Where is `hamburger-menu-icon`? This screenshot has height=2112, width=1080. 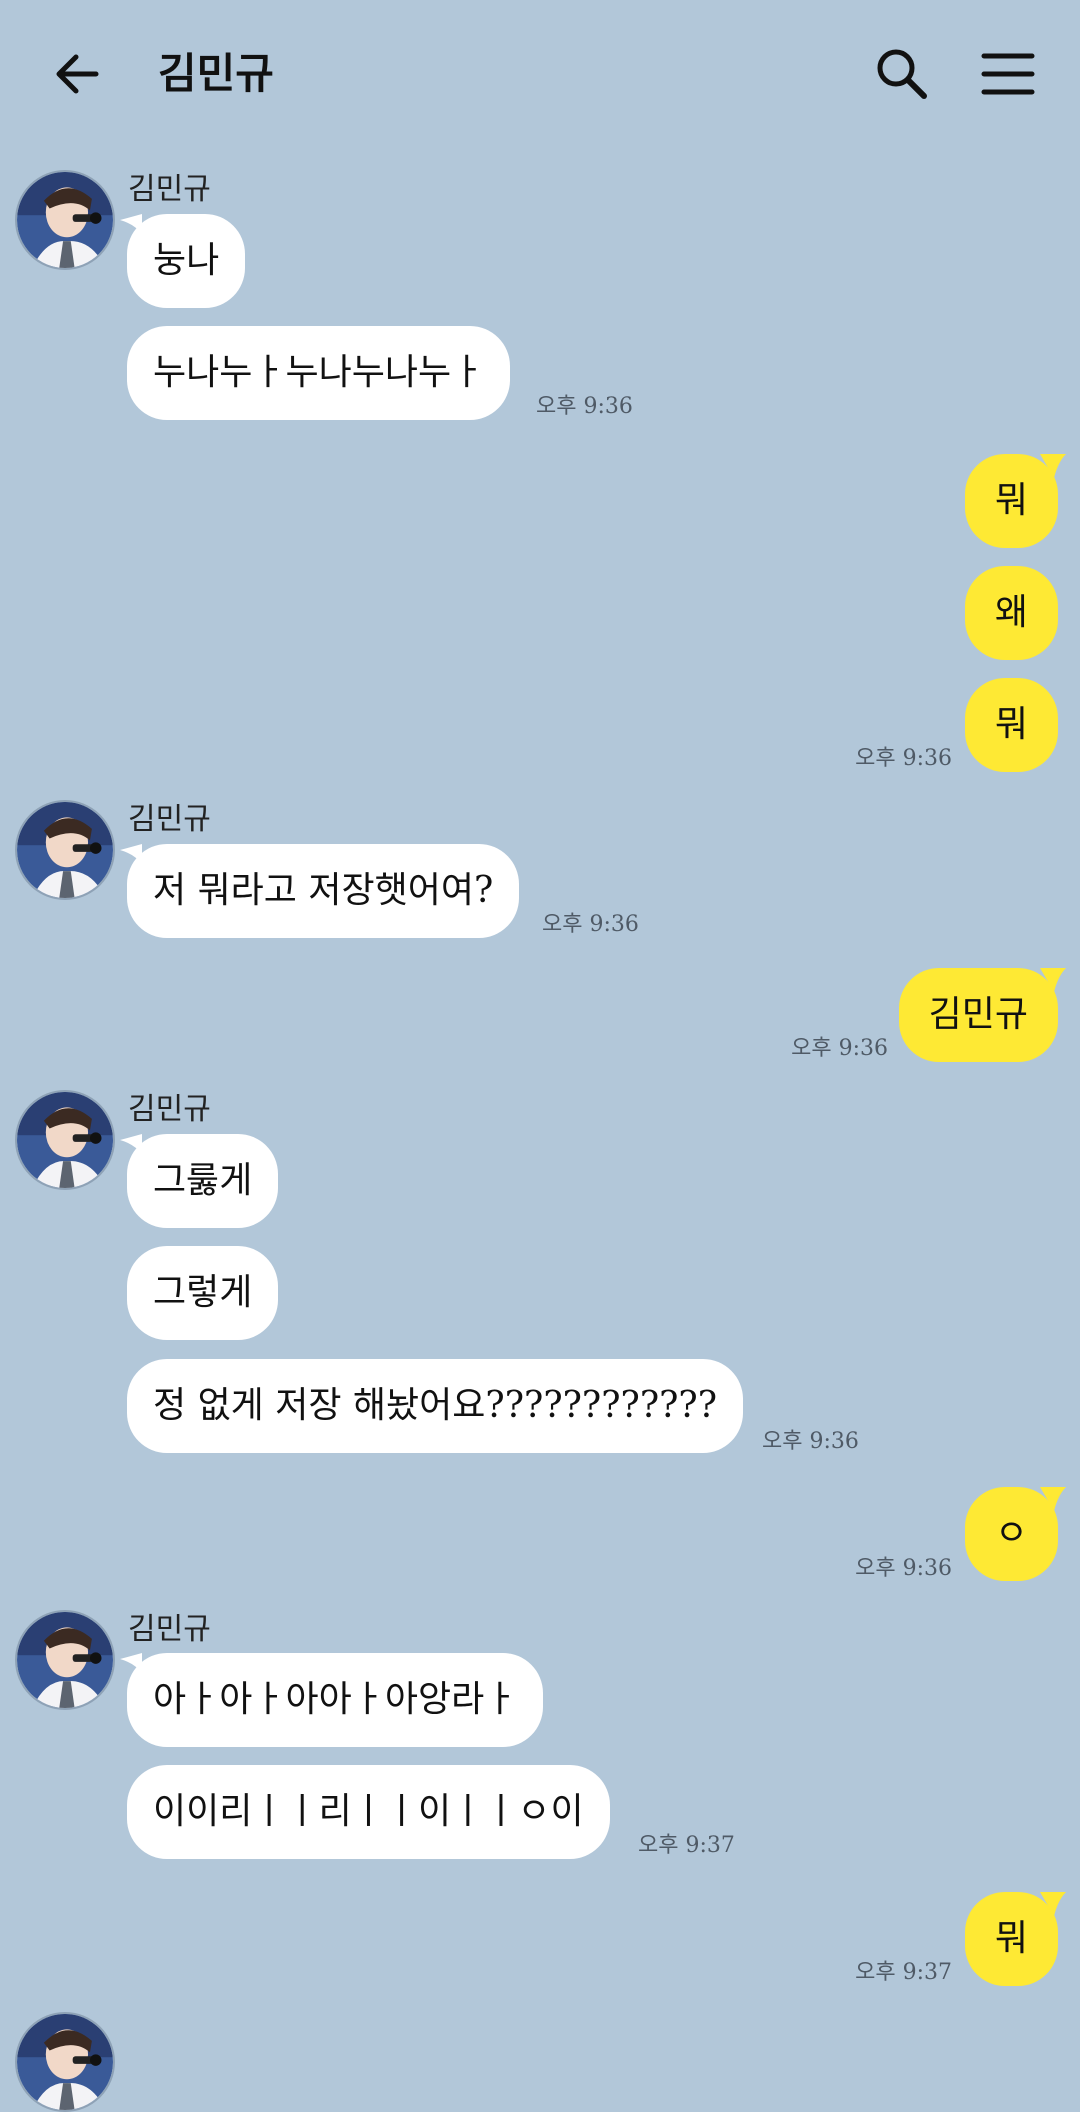
hamburger-menu-icon is located at coordinates (1008, 74).